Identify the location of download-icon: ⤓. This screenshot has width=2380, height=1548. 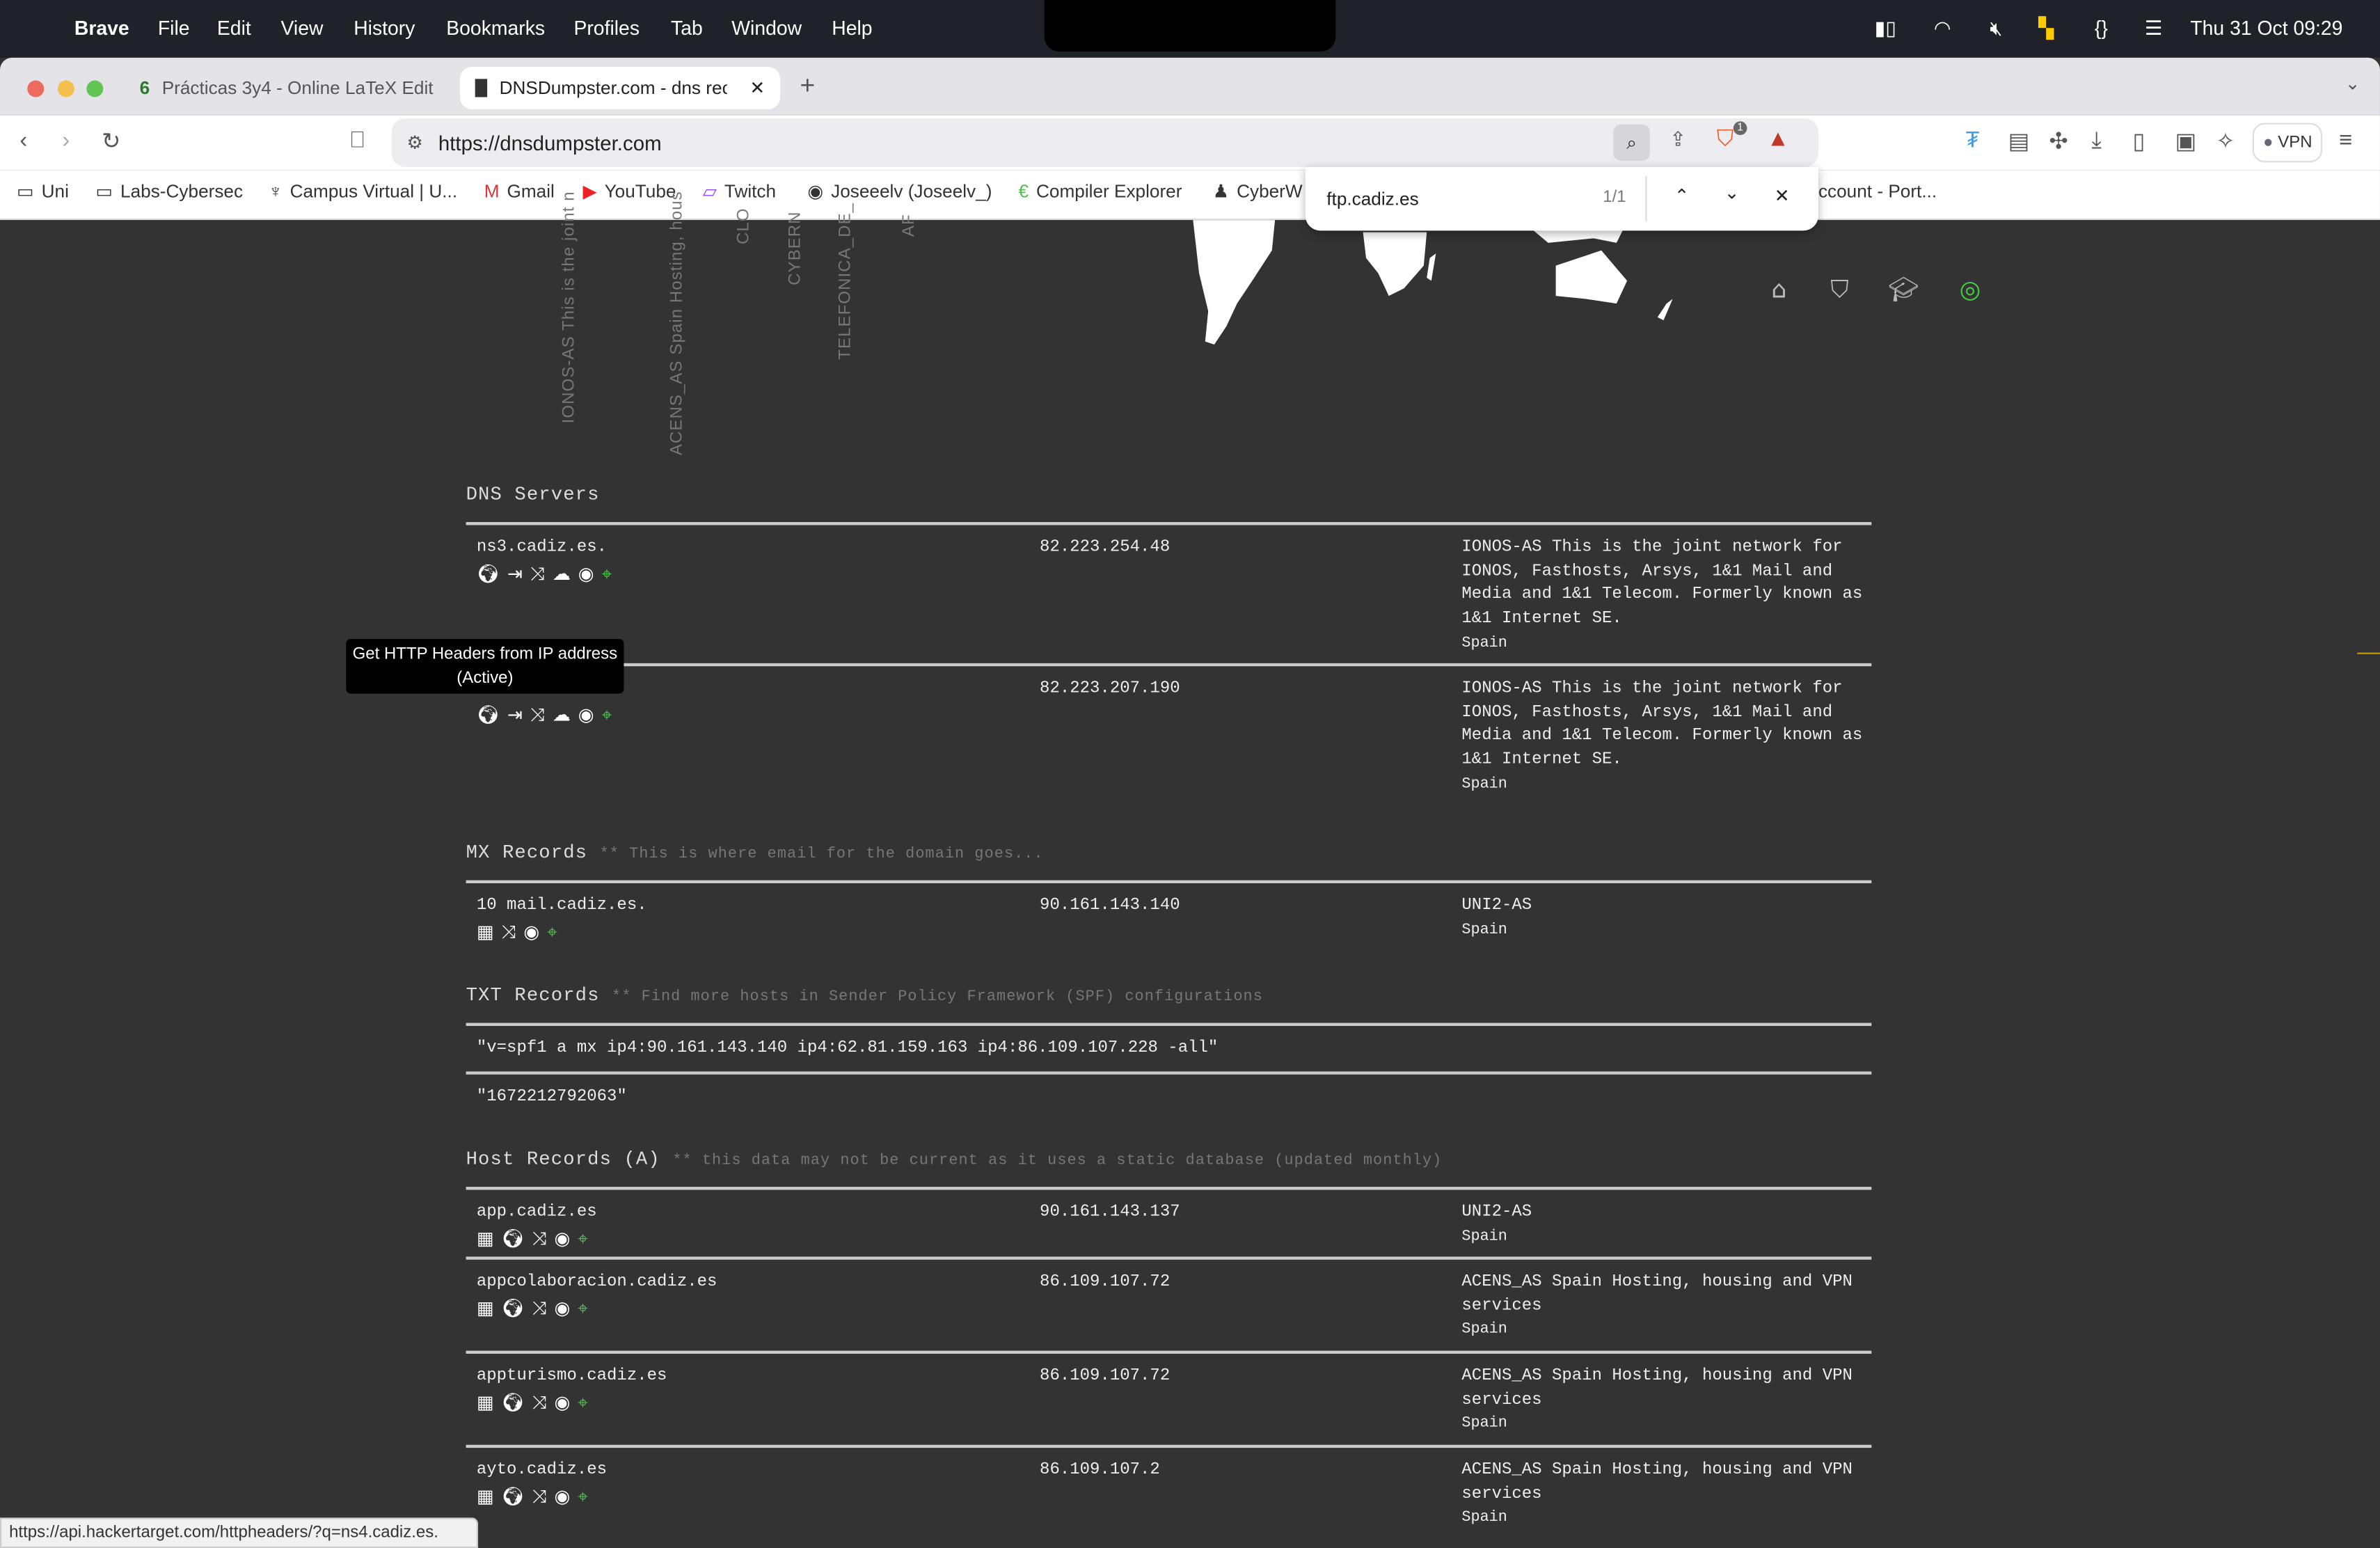
(2097, 140).